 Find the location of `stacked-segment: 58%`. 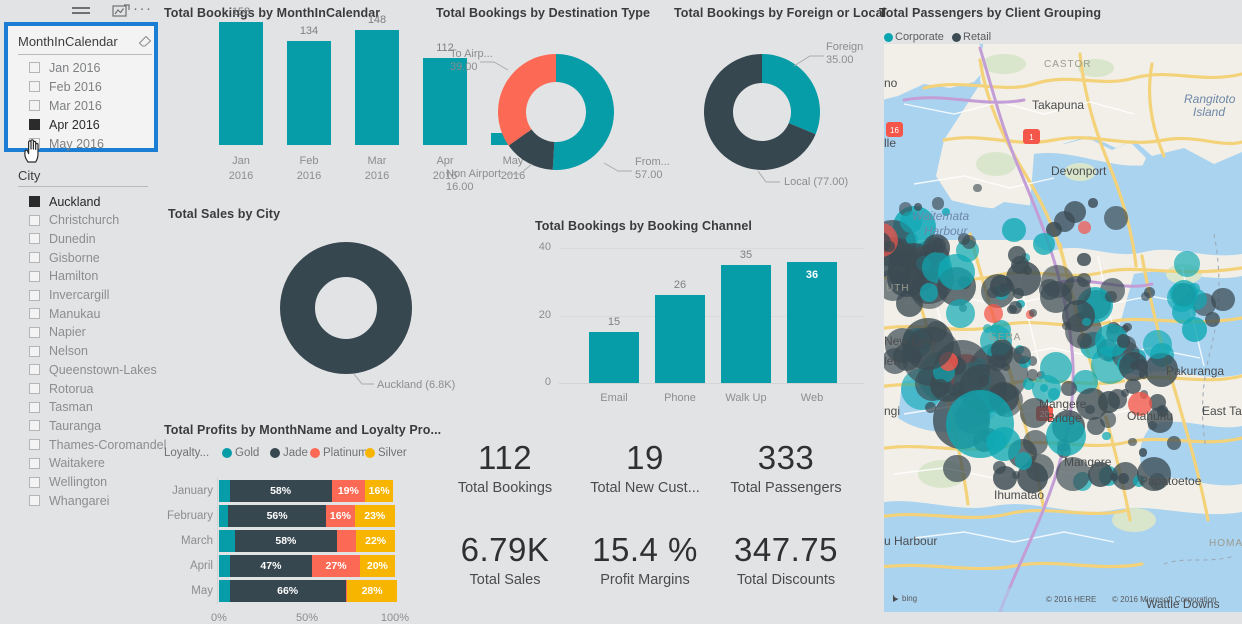

stacked-segment: 58% is located at coordinates (280, 491).